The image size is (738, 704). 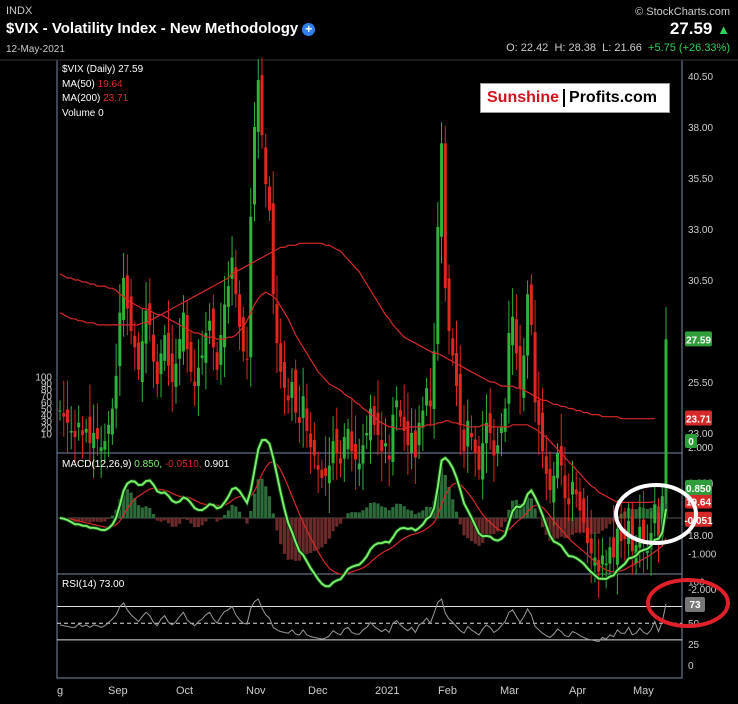 I want to click on legend-symbol: $VIX (Daily) 27.59, so click(x=103, y=69).